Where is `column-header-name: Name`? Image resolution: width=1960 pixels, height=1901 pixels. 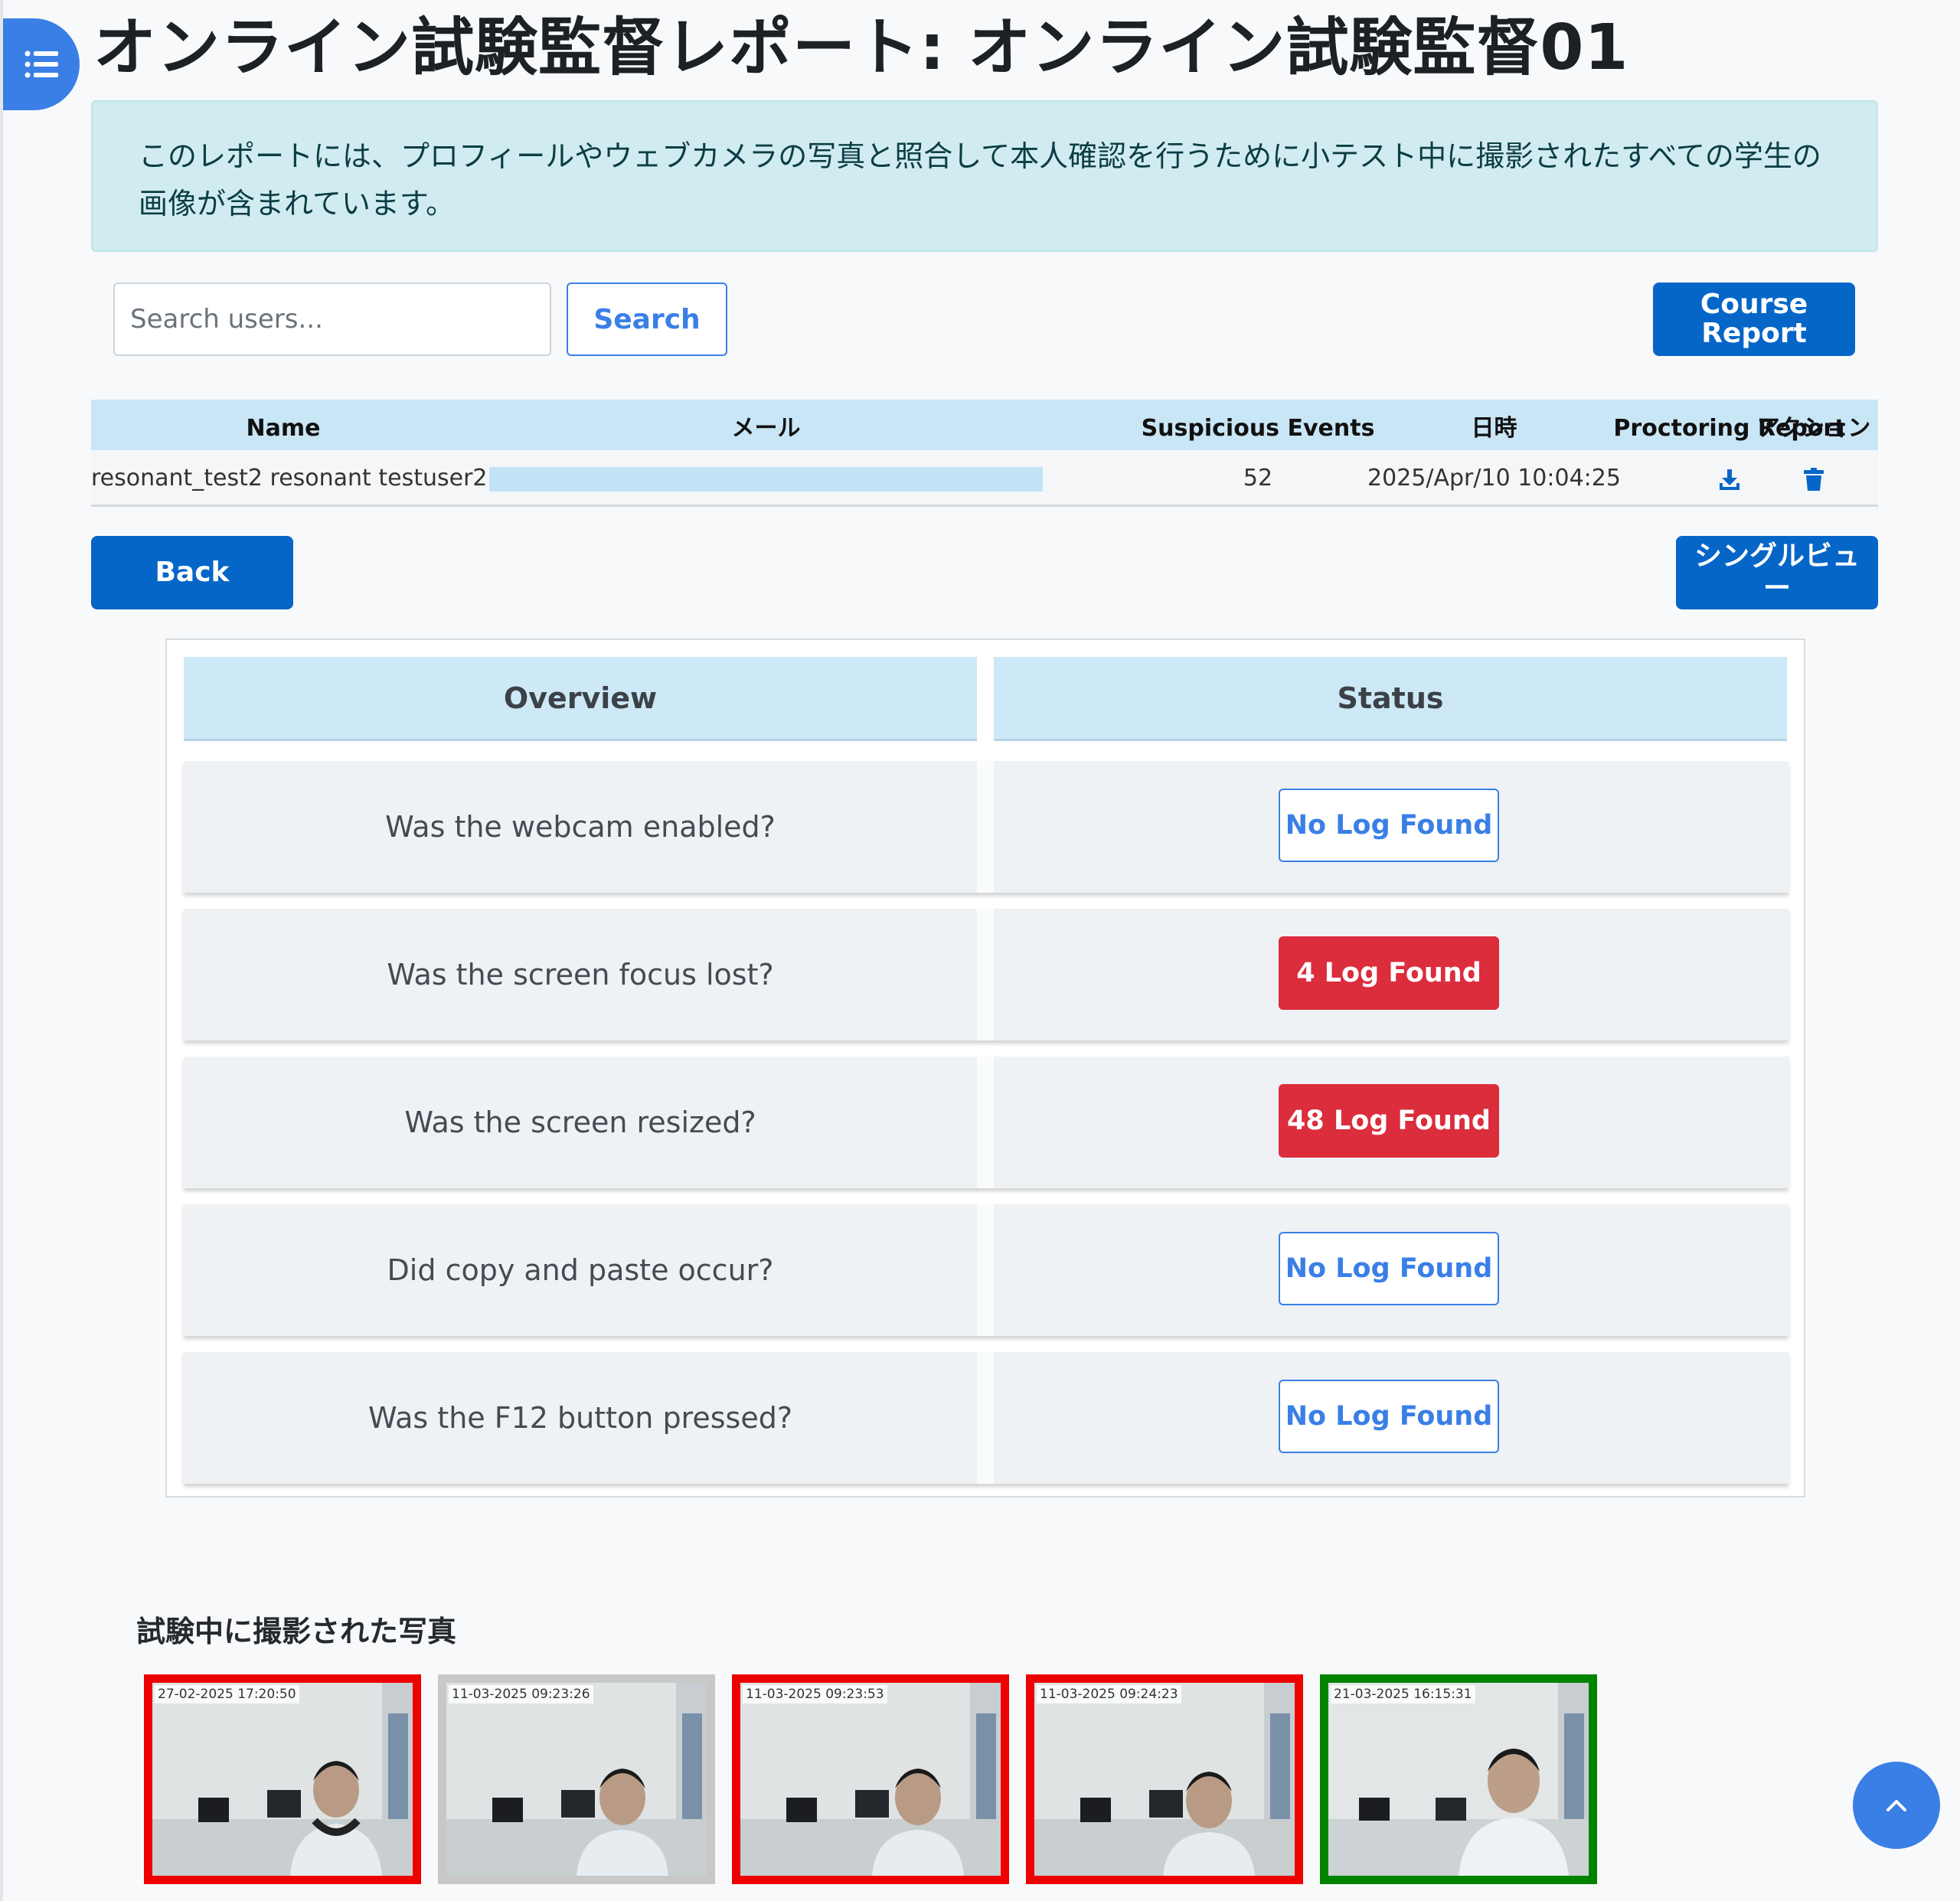
column-header-name: Name is located at coordinates (283, 428).